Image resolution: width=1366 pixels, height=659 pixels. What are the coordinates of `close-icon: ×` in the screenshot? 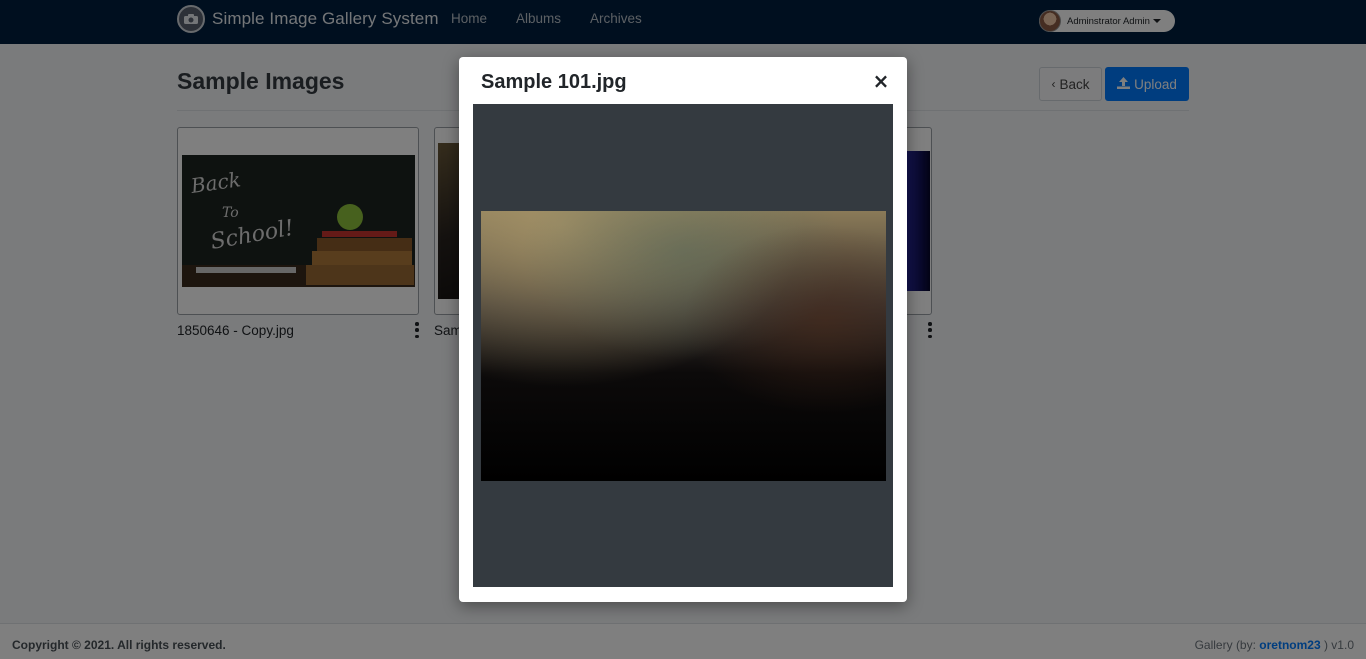 It's located at (881, 81).